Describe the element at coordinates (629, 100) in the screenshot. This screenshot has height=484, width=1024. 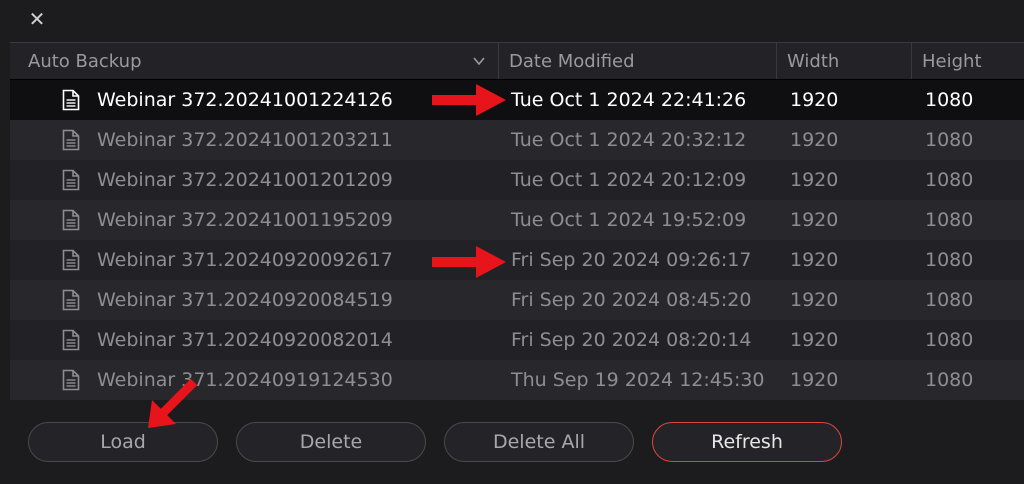
I see `date-modified: Tue Oct 1 2024 22:41:26` at that location.